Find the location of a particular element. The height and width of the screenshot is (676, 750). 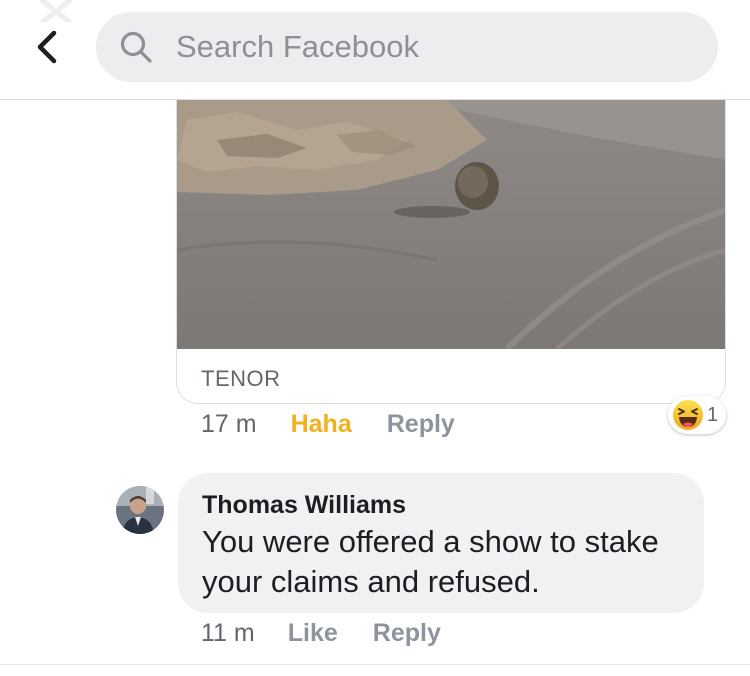

avatar is located at coordinates (140, 510).